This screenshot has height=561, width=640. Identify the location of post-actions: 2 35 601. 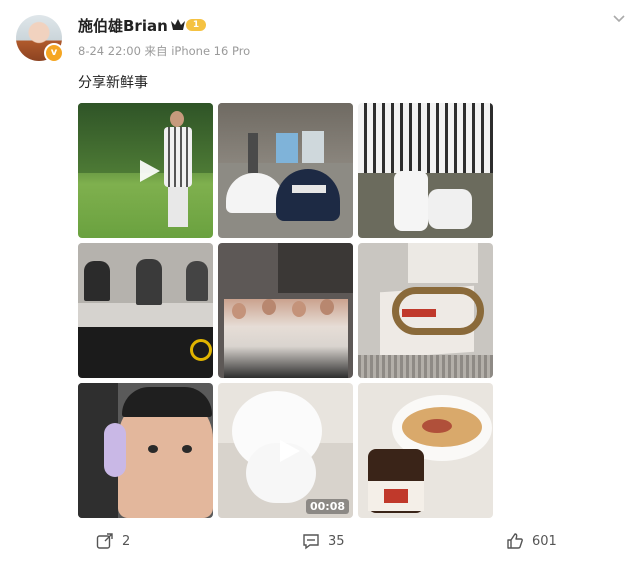
(320, 542).